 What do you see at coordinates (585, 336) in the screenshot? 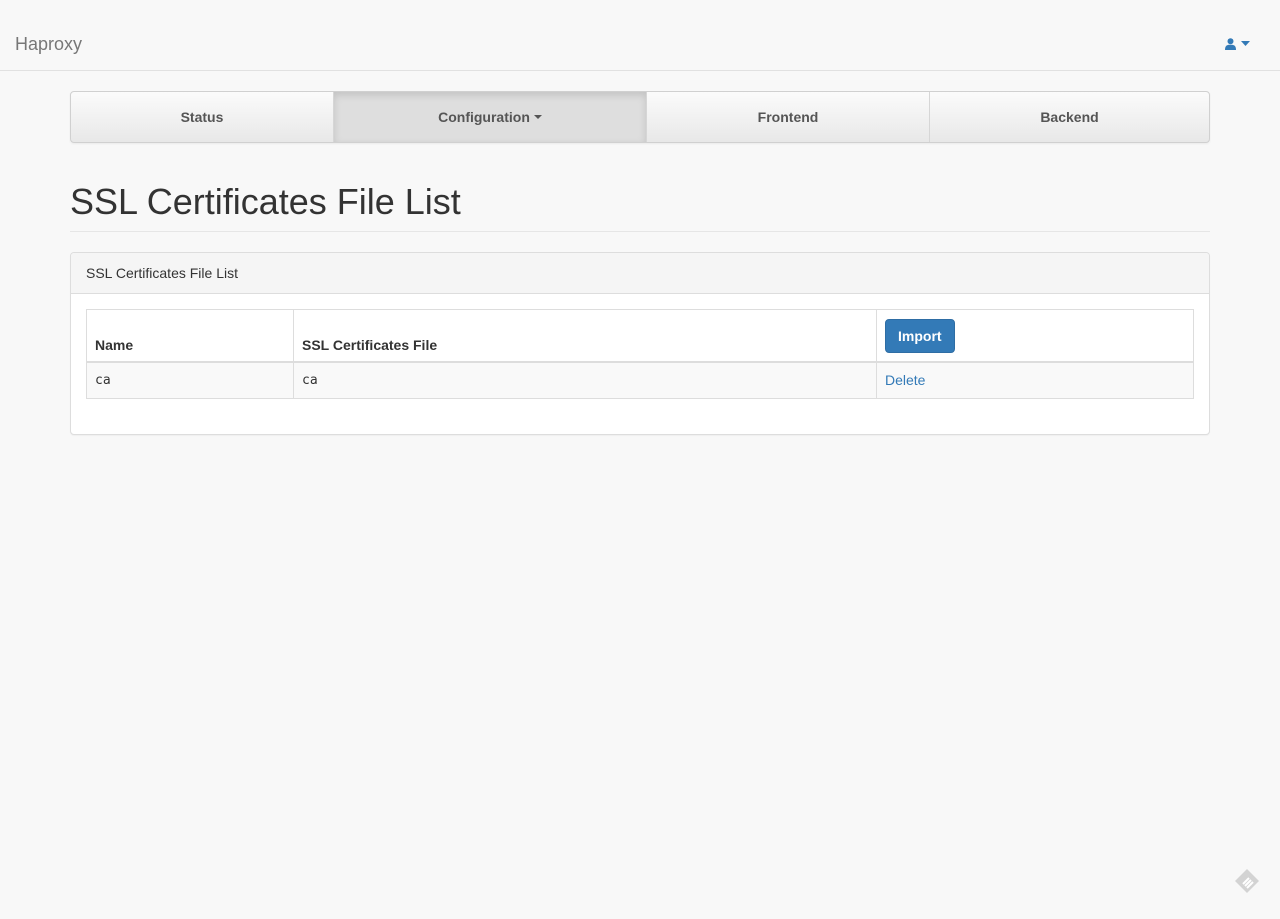
I see `column-header-ssl-file: SSL Certificates File` at bounding box center [585, 336].